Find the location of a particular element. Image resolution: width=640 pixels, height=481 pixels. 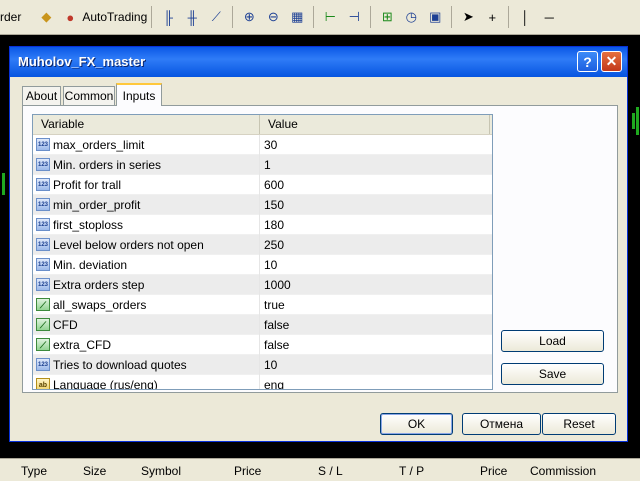

autotrading-icon: ● is located at coordinates (70, 17).